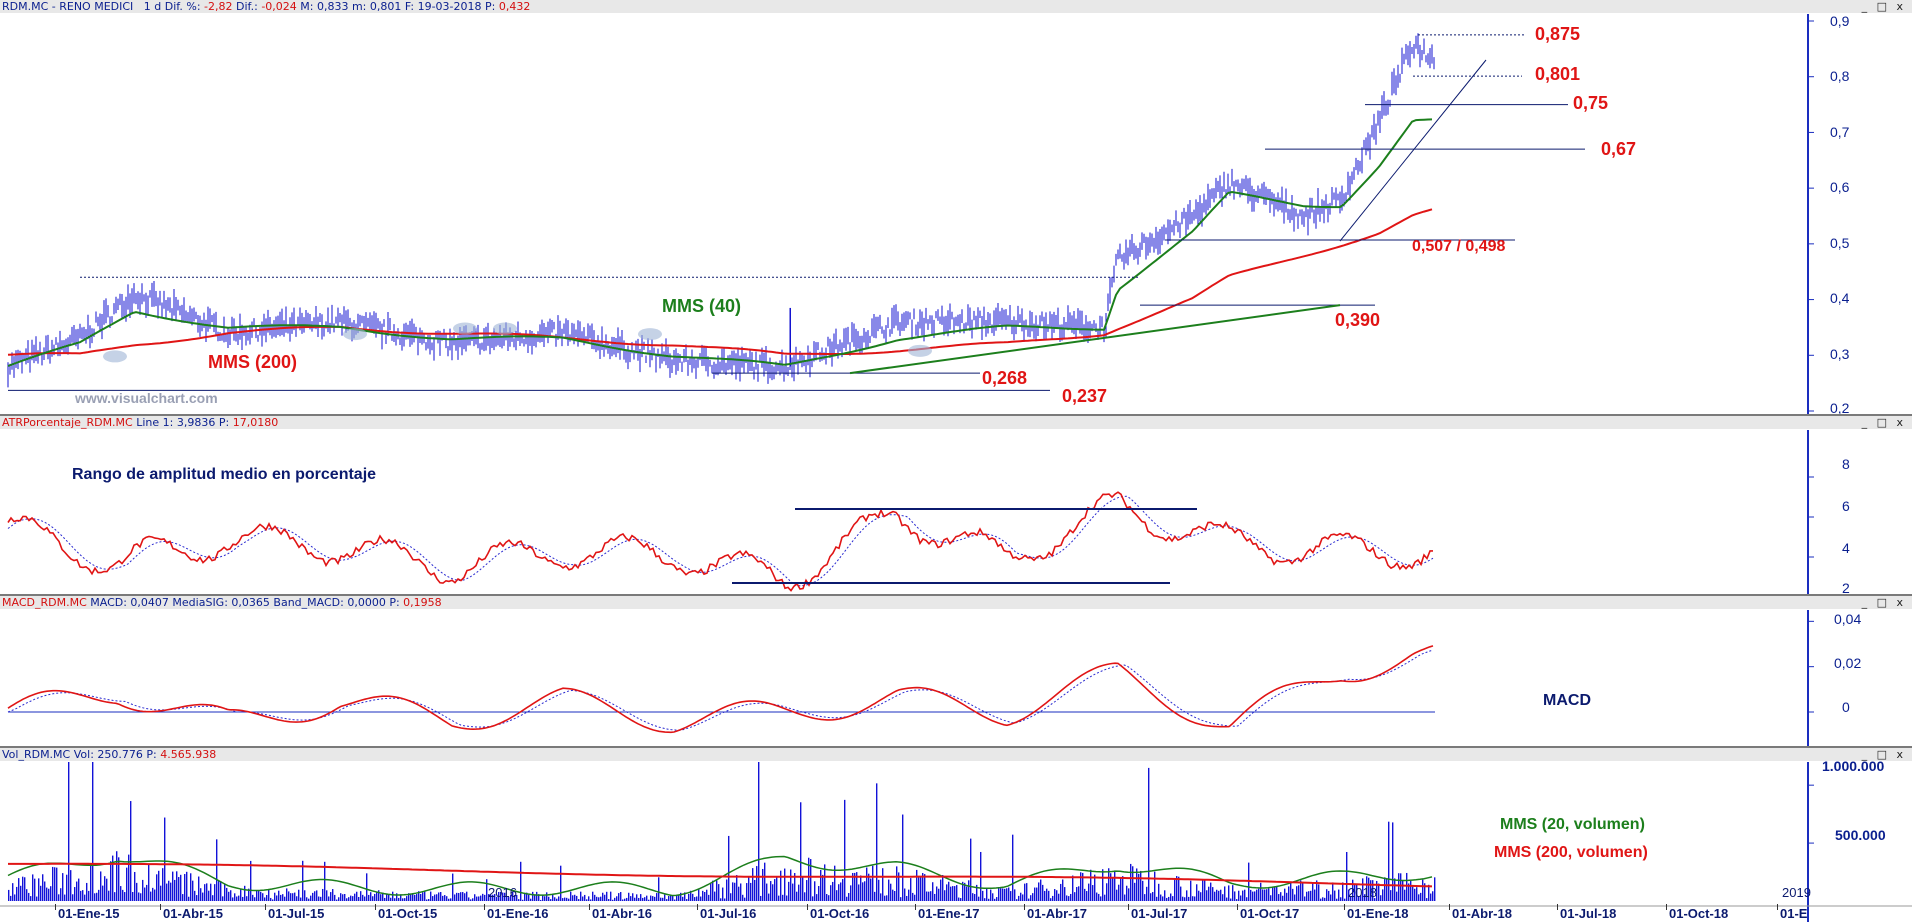 The height and width of the screenshot is (922, 1912). I want to click on price-ytick: 0,4, so click(1840, 298).